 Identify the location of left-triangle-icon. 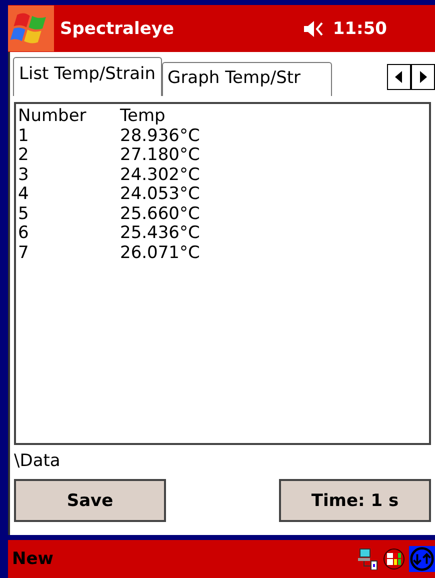
(399, 76).